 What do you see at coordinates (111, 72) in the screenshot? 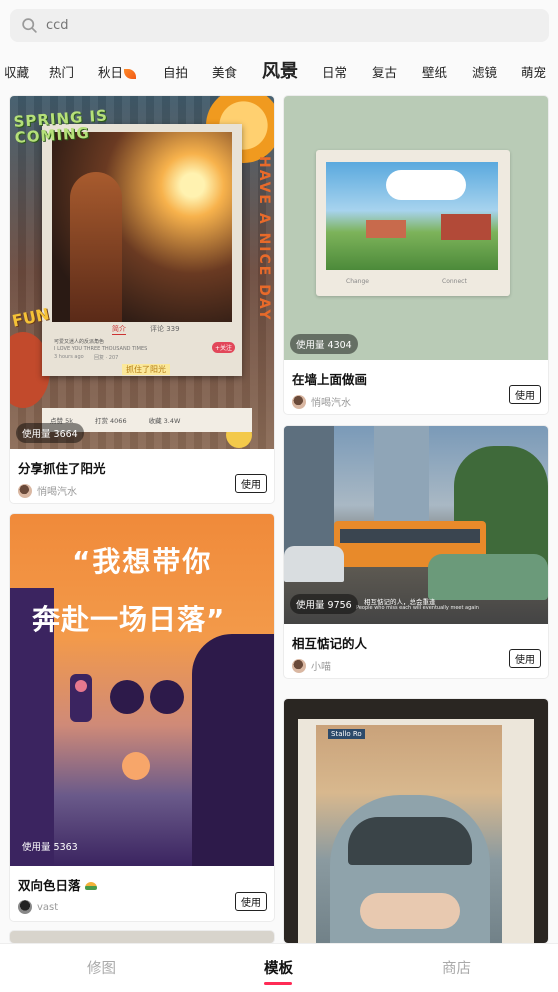
I see `tab-autumn-label: 秋日` at bounding box center [111, 72].